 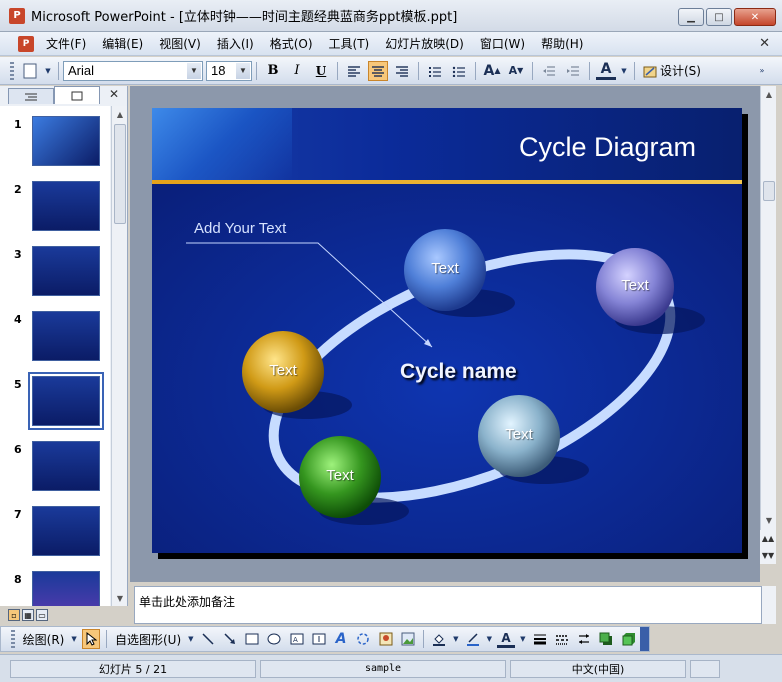 I want to click on align-center-icon, so click(x=378, y=70).